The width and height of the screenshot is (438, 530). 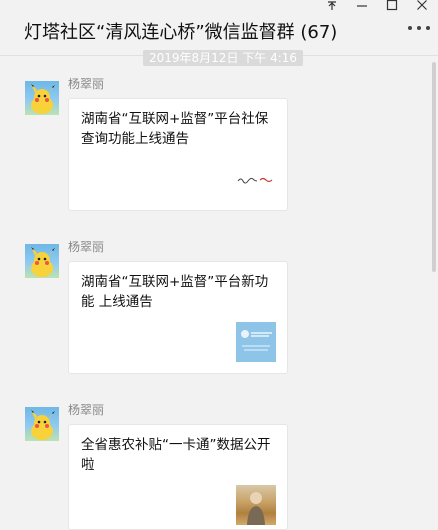 What do you see at coordinates (223, 58) in the screenshot?
I see `message-timestamp: 2019年8月12日 下午 4:16` at bounding box center [223, 58].